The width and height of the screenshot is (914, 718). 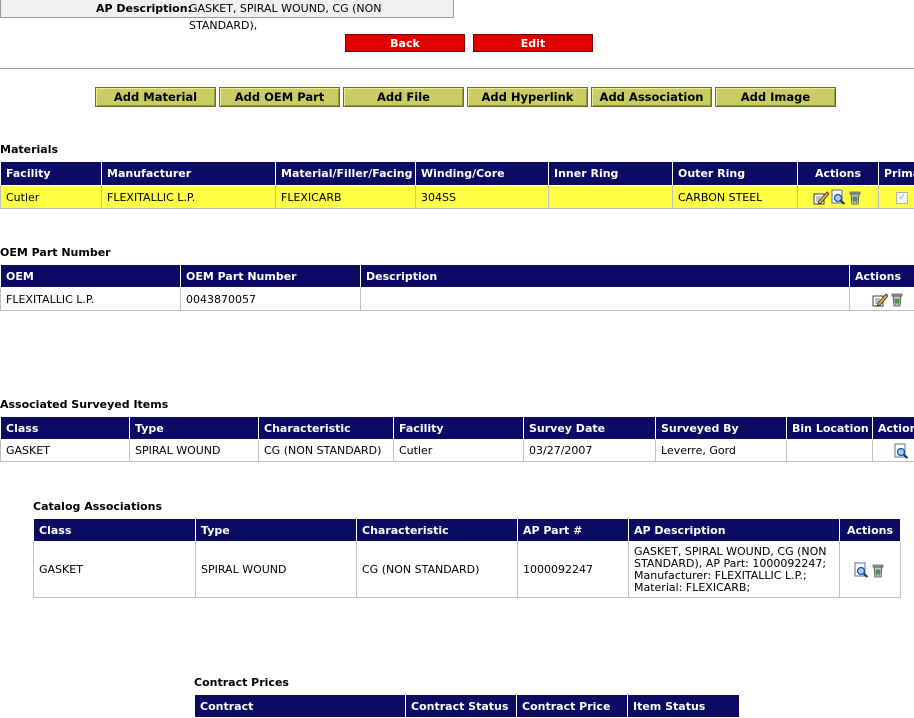 I want to click on col-ap-description: AP Description, so click(x=734, y=530).